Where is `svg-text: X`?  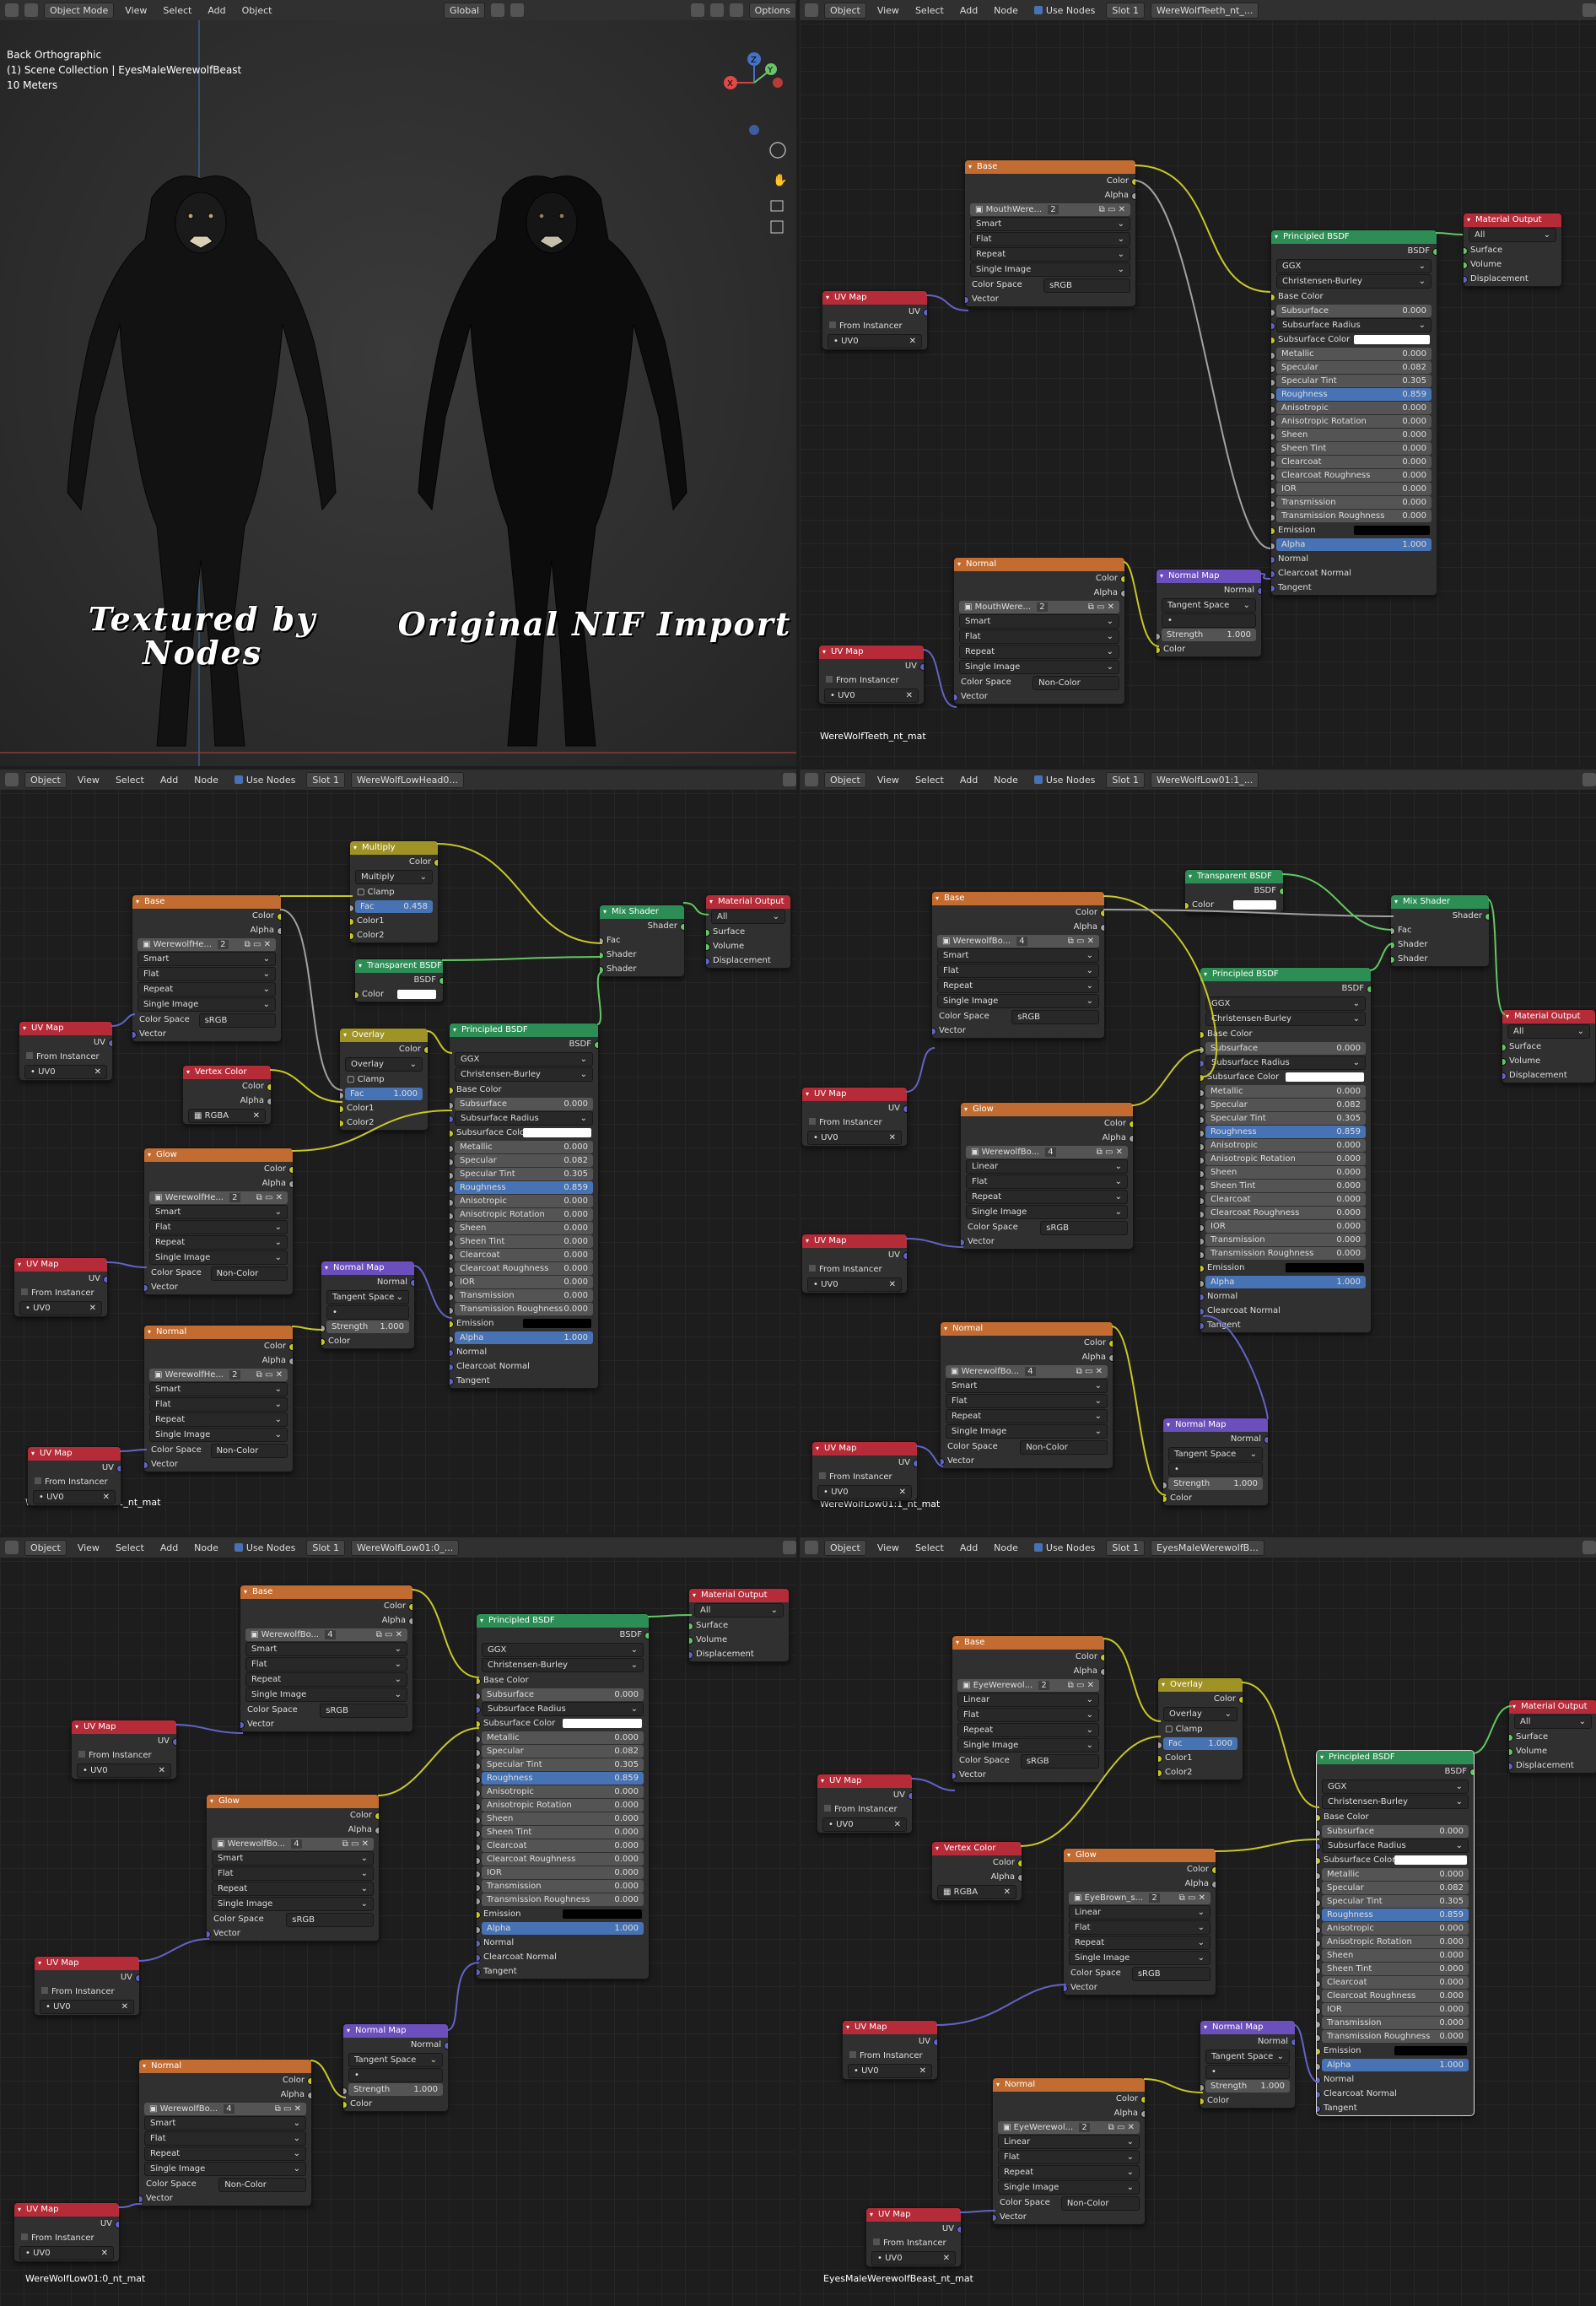 svg-text: X is located at coordinates (730, 84).